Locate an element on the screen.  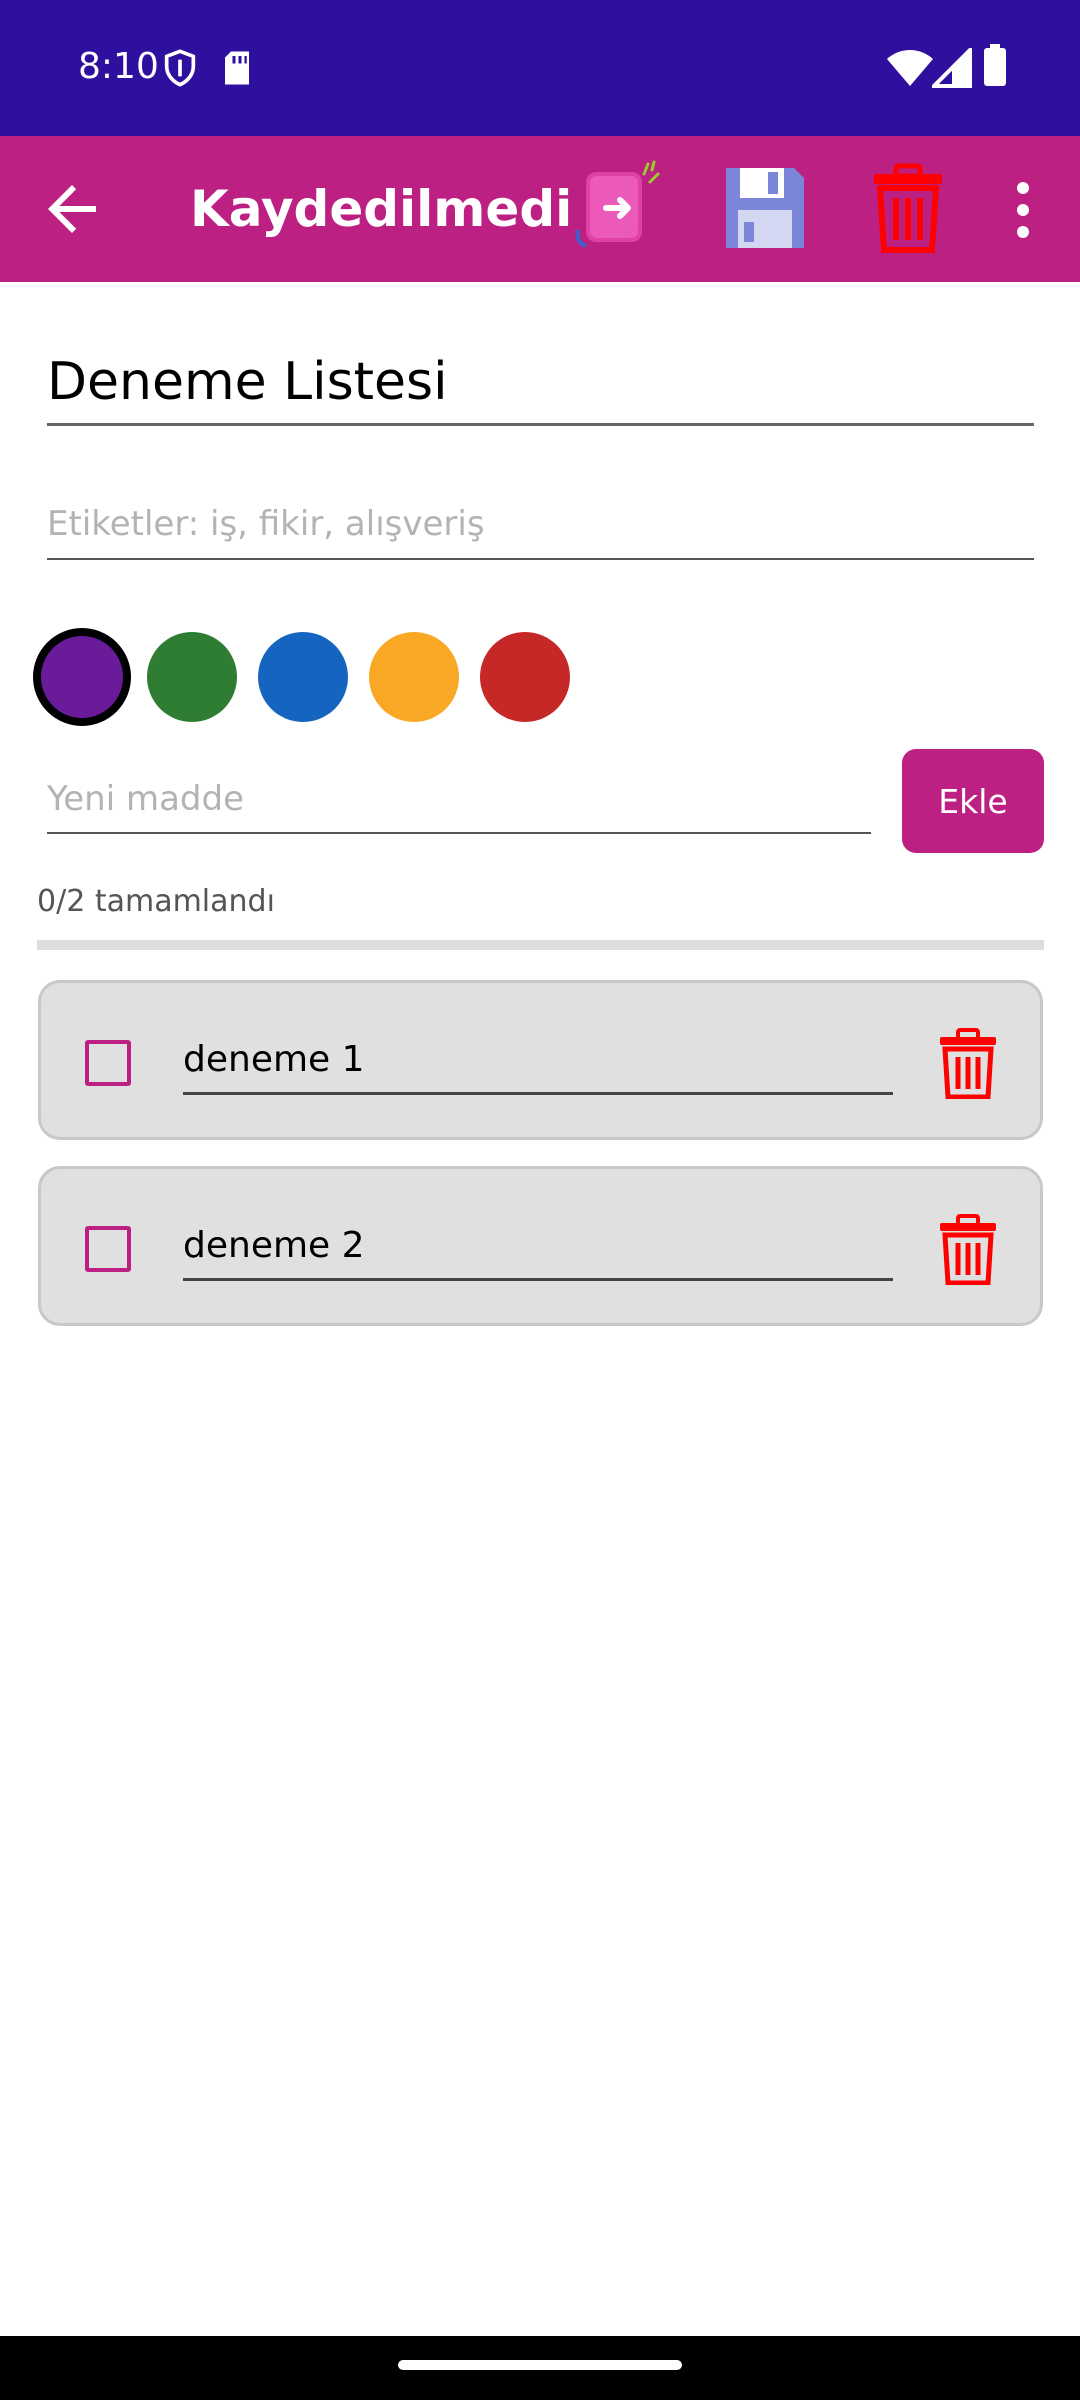
app-title: Kaydedilmedi is located at coordinates (381, 209).